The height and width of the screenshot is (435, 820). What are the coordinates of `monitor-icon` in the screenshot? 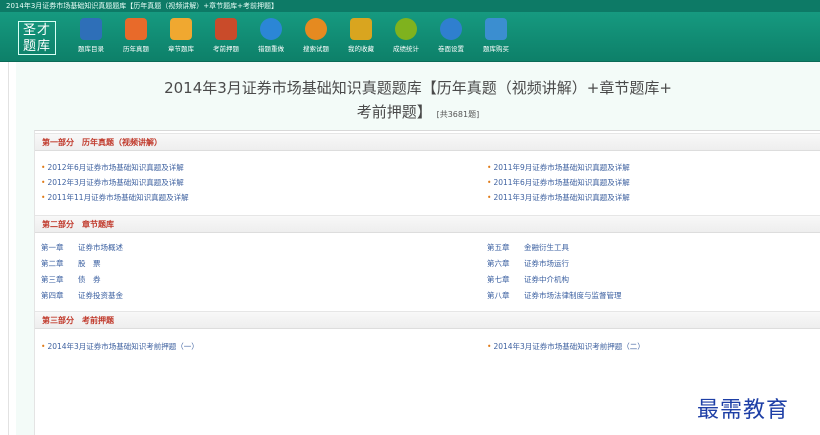 It's located at (91, 29).